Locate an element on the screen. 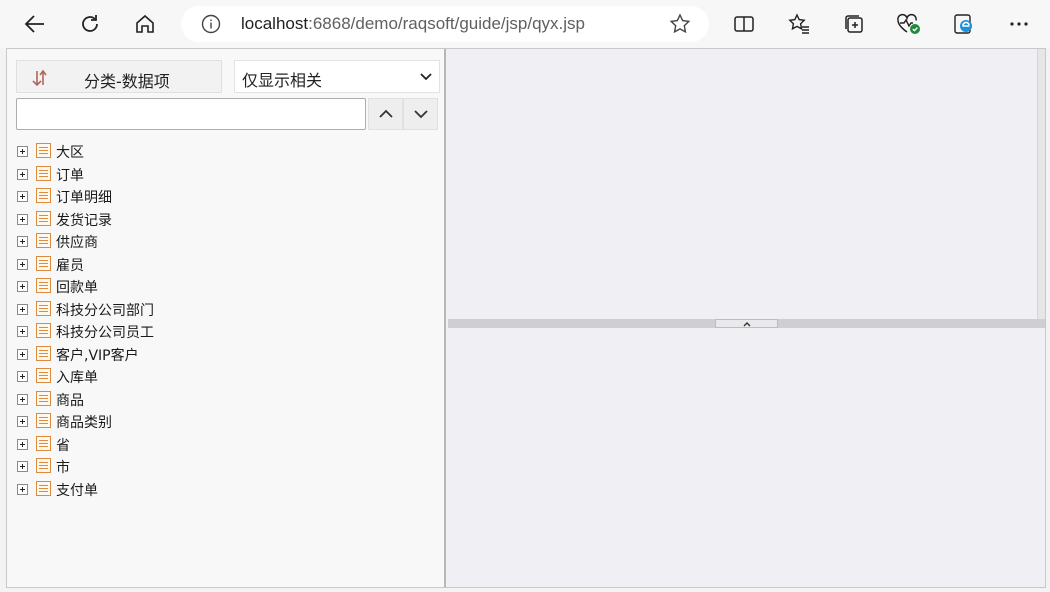  favorites-button is located at coordinates (799, 24).